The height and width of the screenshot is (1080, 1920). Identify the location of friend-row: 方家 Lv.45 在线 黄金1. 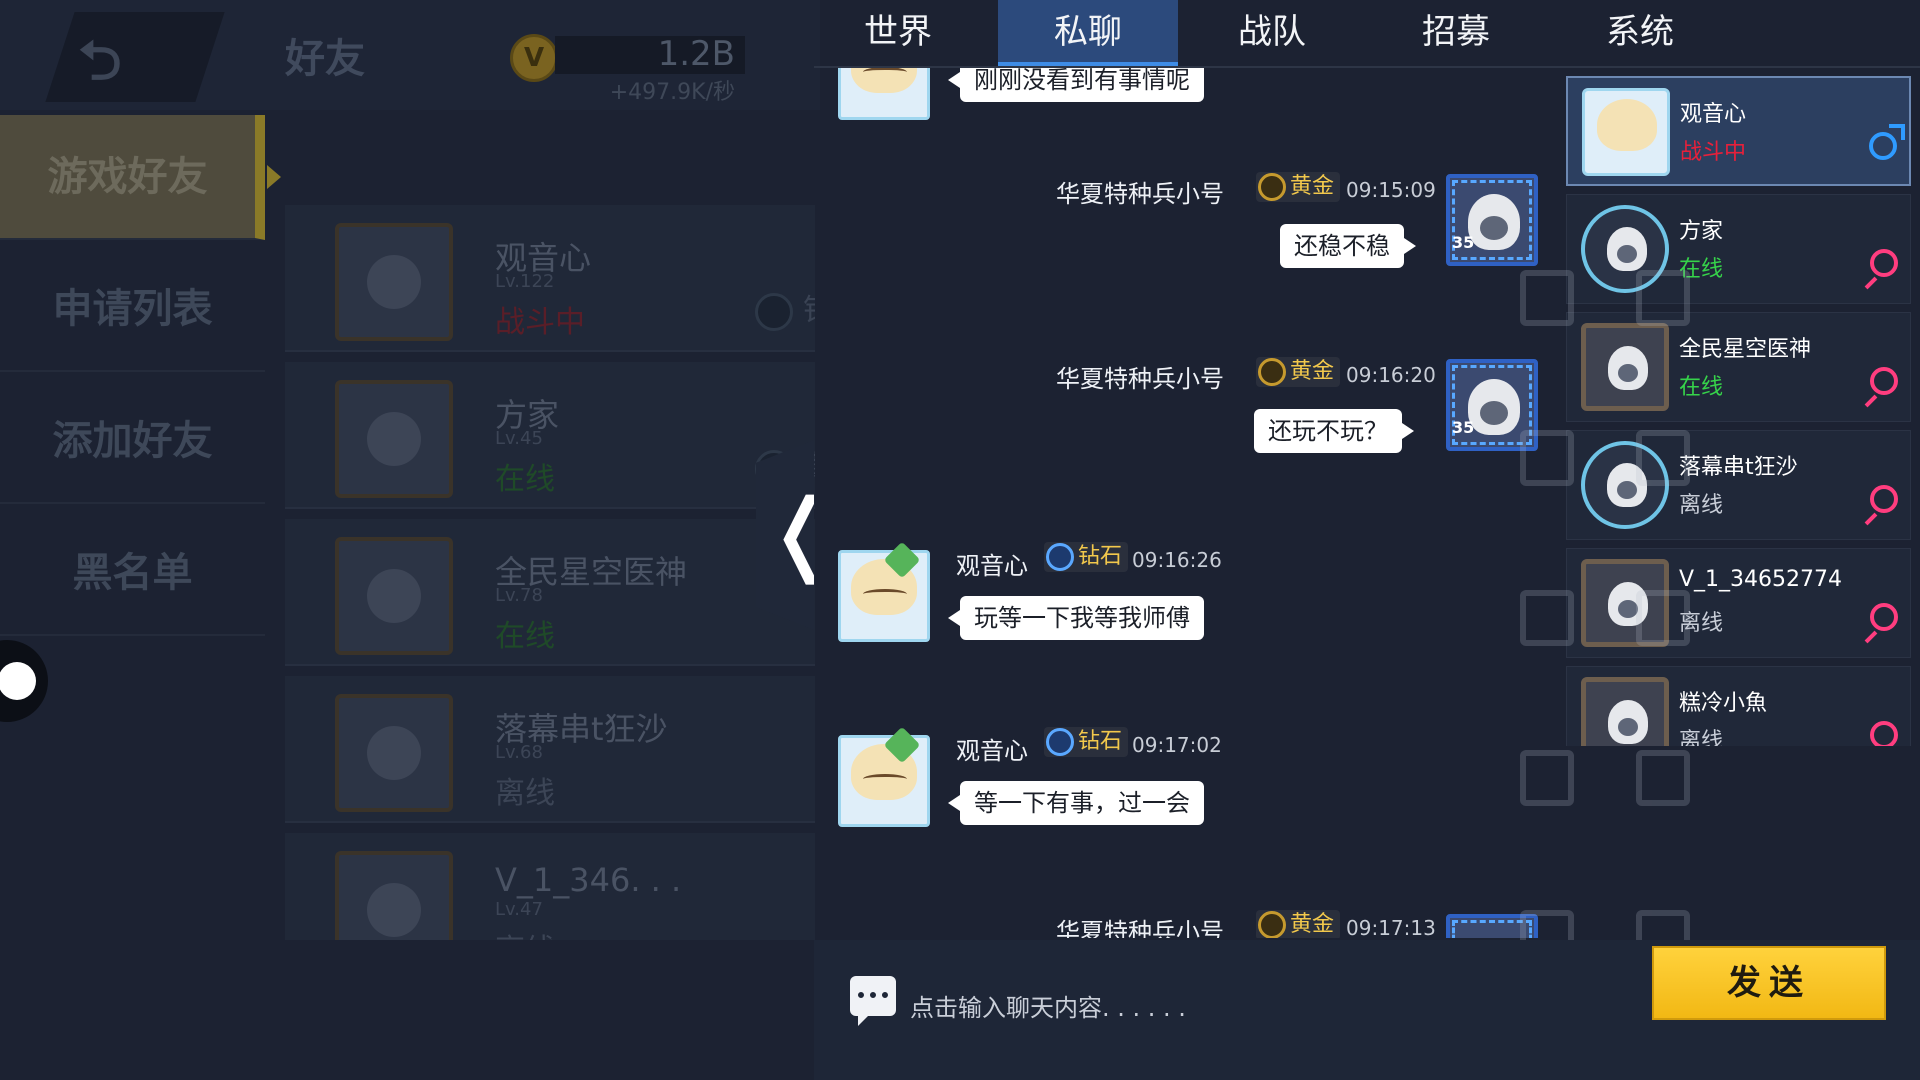
(550, 435).